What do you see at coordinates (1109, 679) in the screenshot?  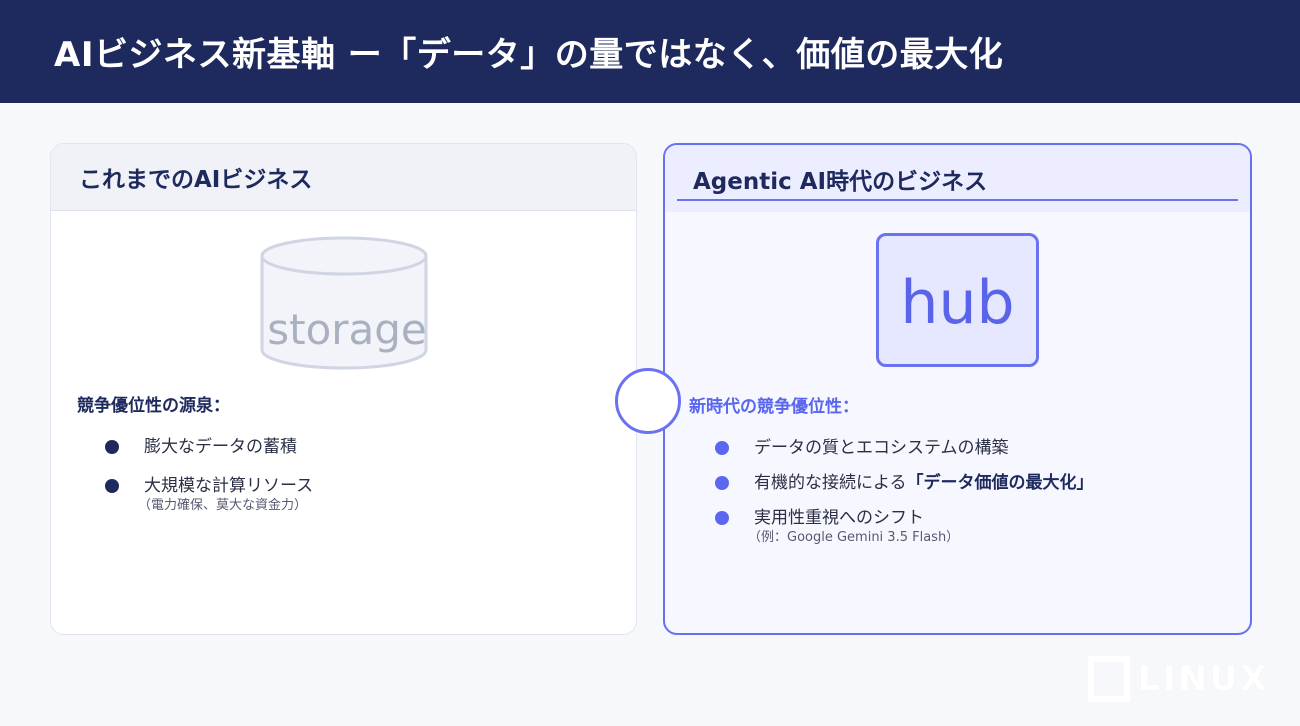 I see `logo-mark-icon` at bounding box center [1109, 679].